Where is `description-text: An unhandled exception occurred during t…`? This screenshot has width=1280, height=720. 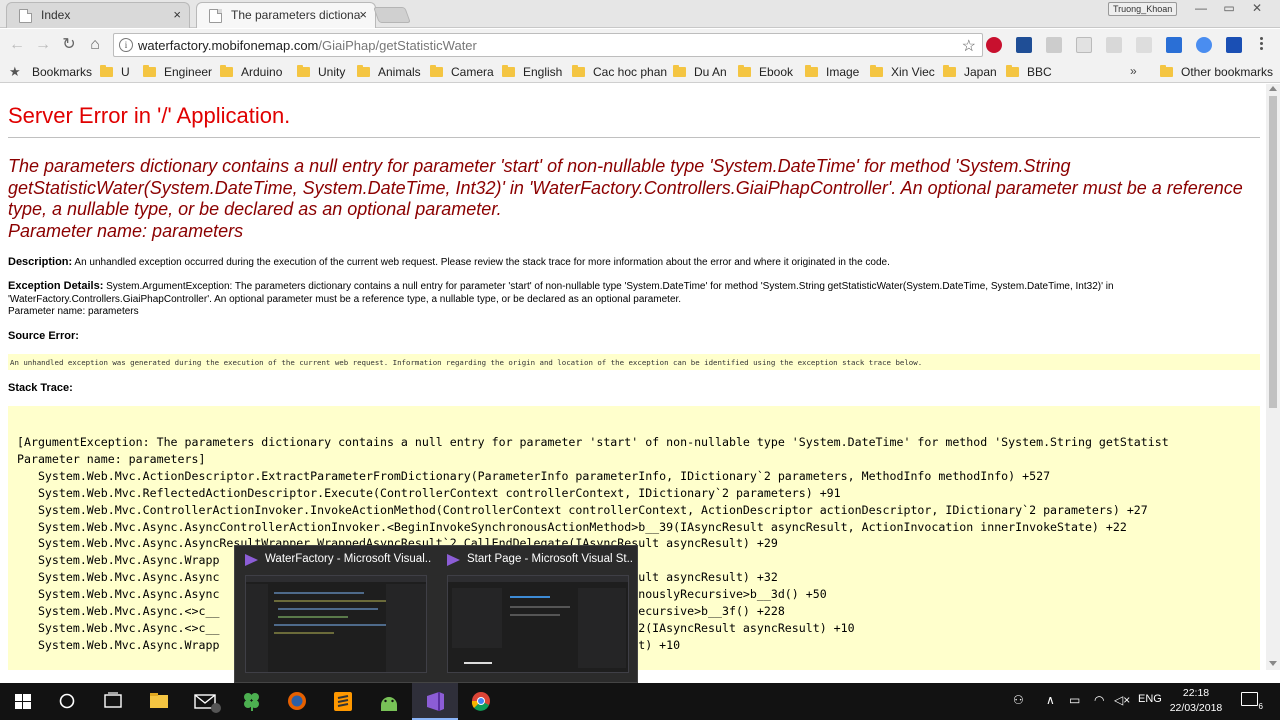
description-text: An unhandled exception occurred during t… is located at coordinates (482, 262).